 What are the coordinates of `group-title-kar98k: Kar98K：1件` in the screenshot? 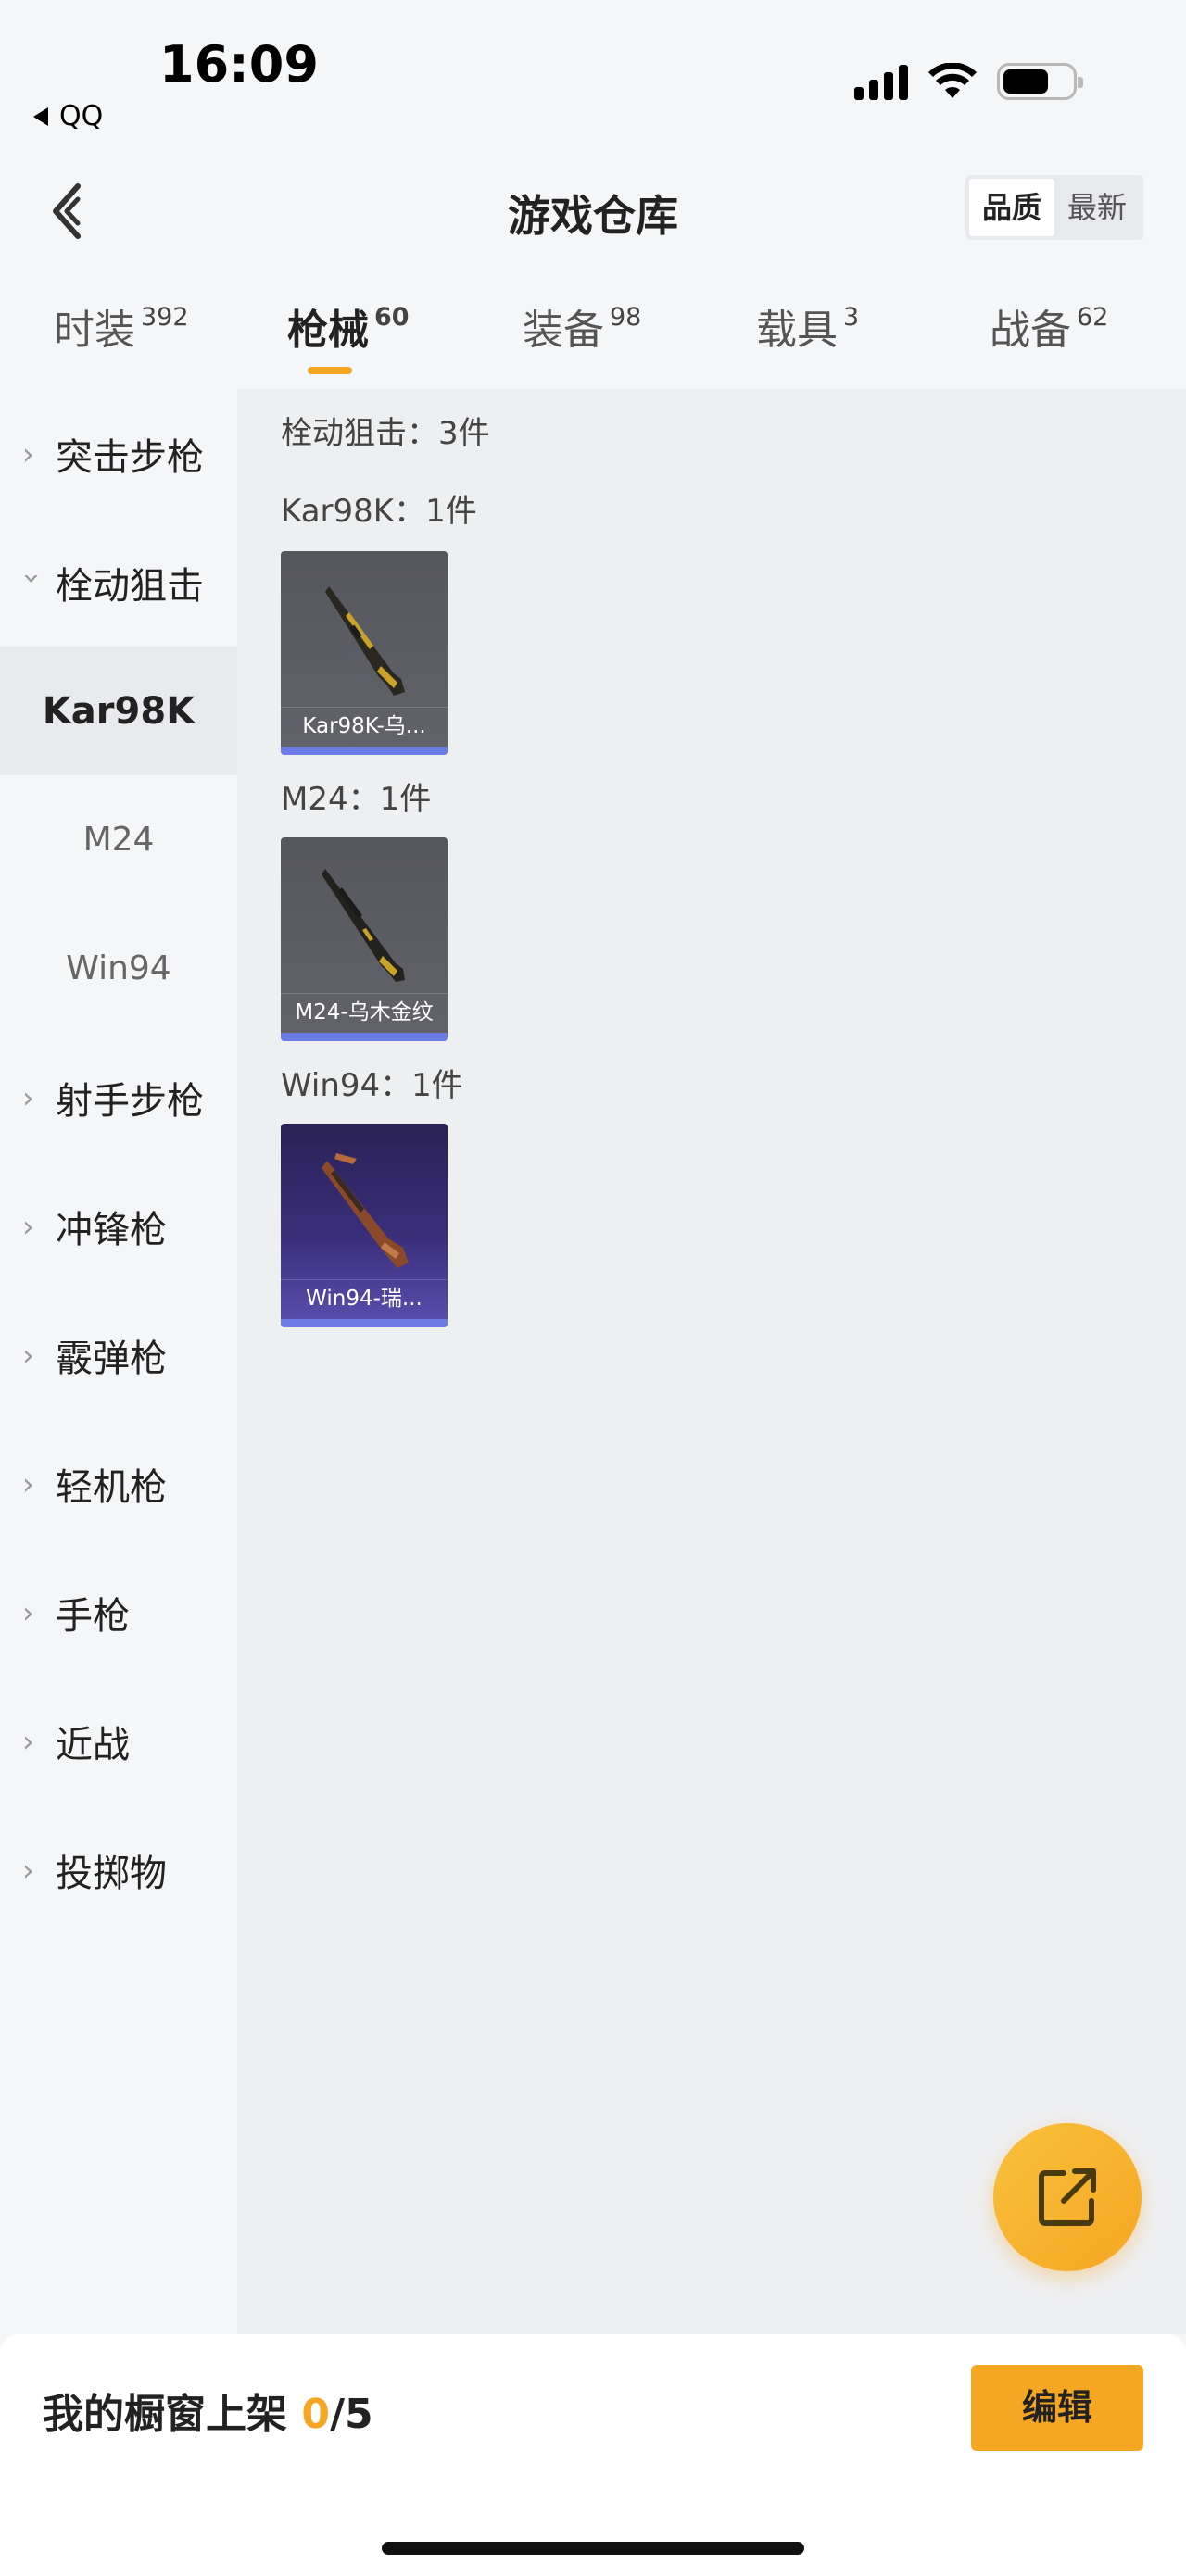 It's located at (379, 511).